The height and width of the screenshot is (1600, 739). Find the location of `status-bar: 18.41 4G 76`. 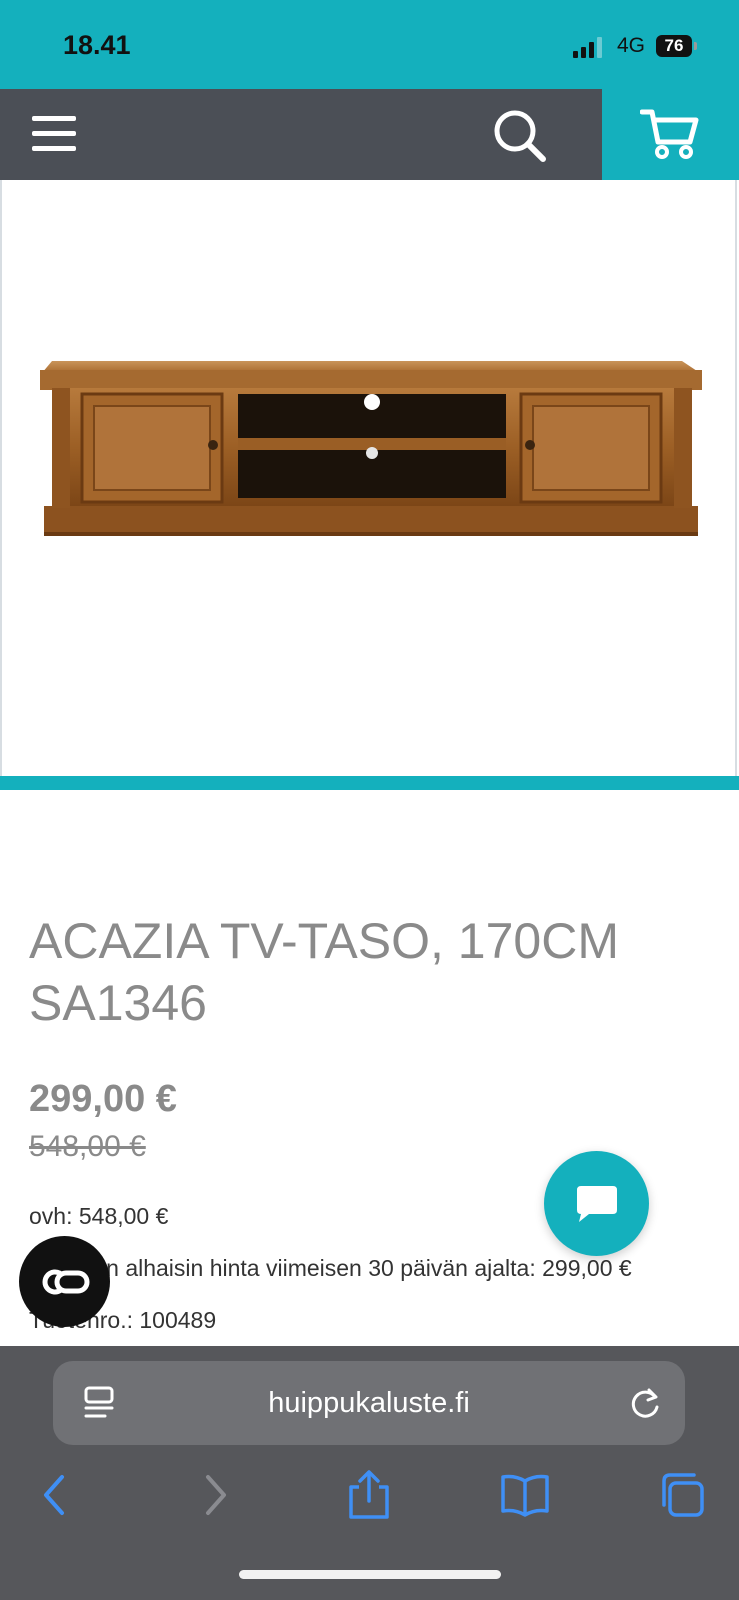

status-bar: 18.41 4G 76 is located at coordinates (369, 44).